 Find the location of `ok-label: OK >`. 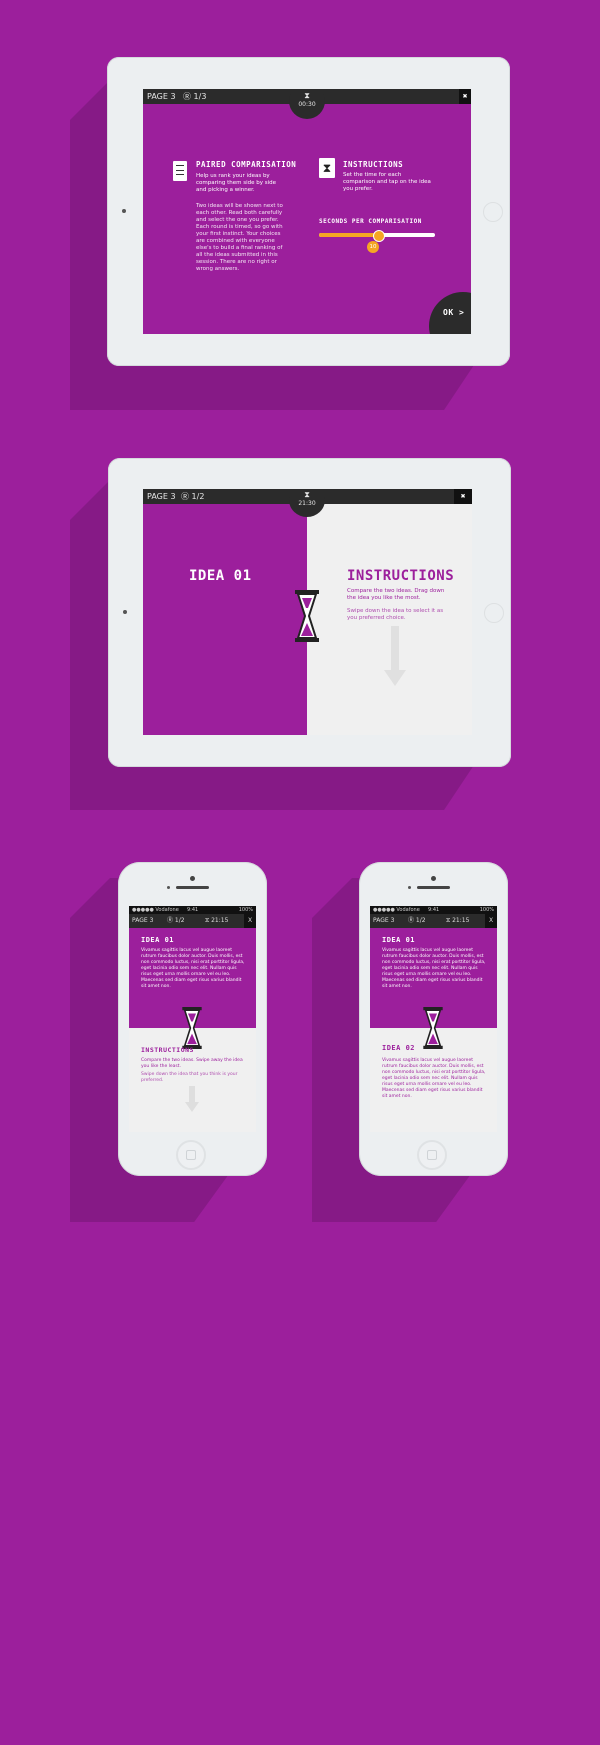

ok-label: OK > is located at coordinates (454, 312).